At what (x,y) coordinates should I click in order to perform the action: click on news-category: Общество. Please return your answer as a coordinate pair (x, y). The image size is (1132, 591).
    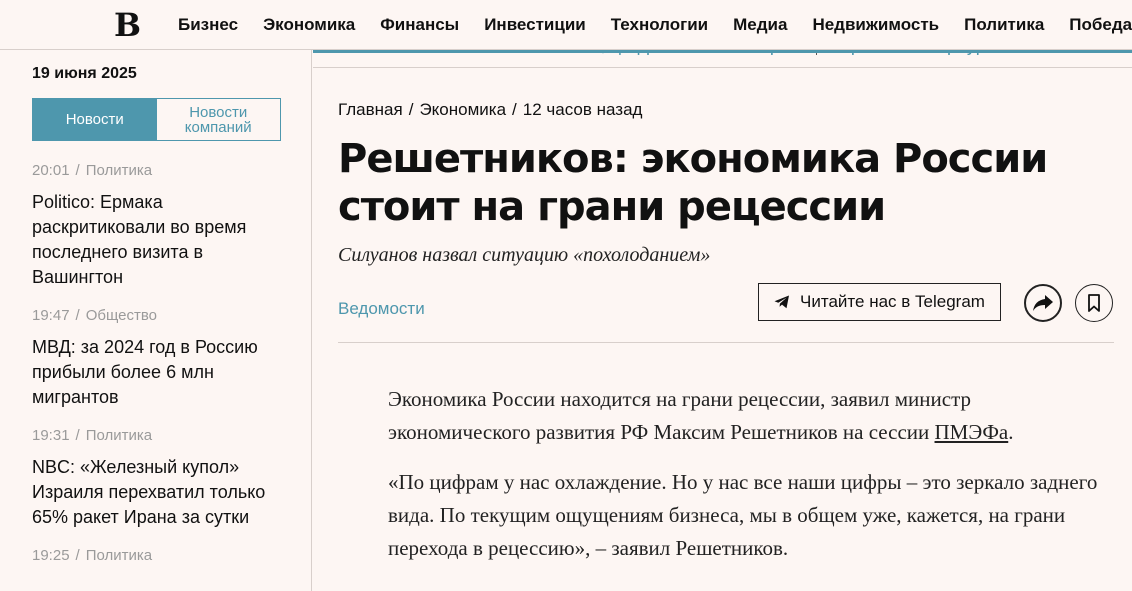
    Looking at the image, I should click on (121, 315).